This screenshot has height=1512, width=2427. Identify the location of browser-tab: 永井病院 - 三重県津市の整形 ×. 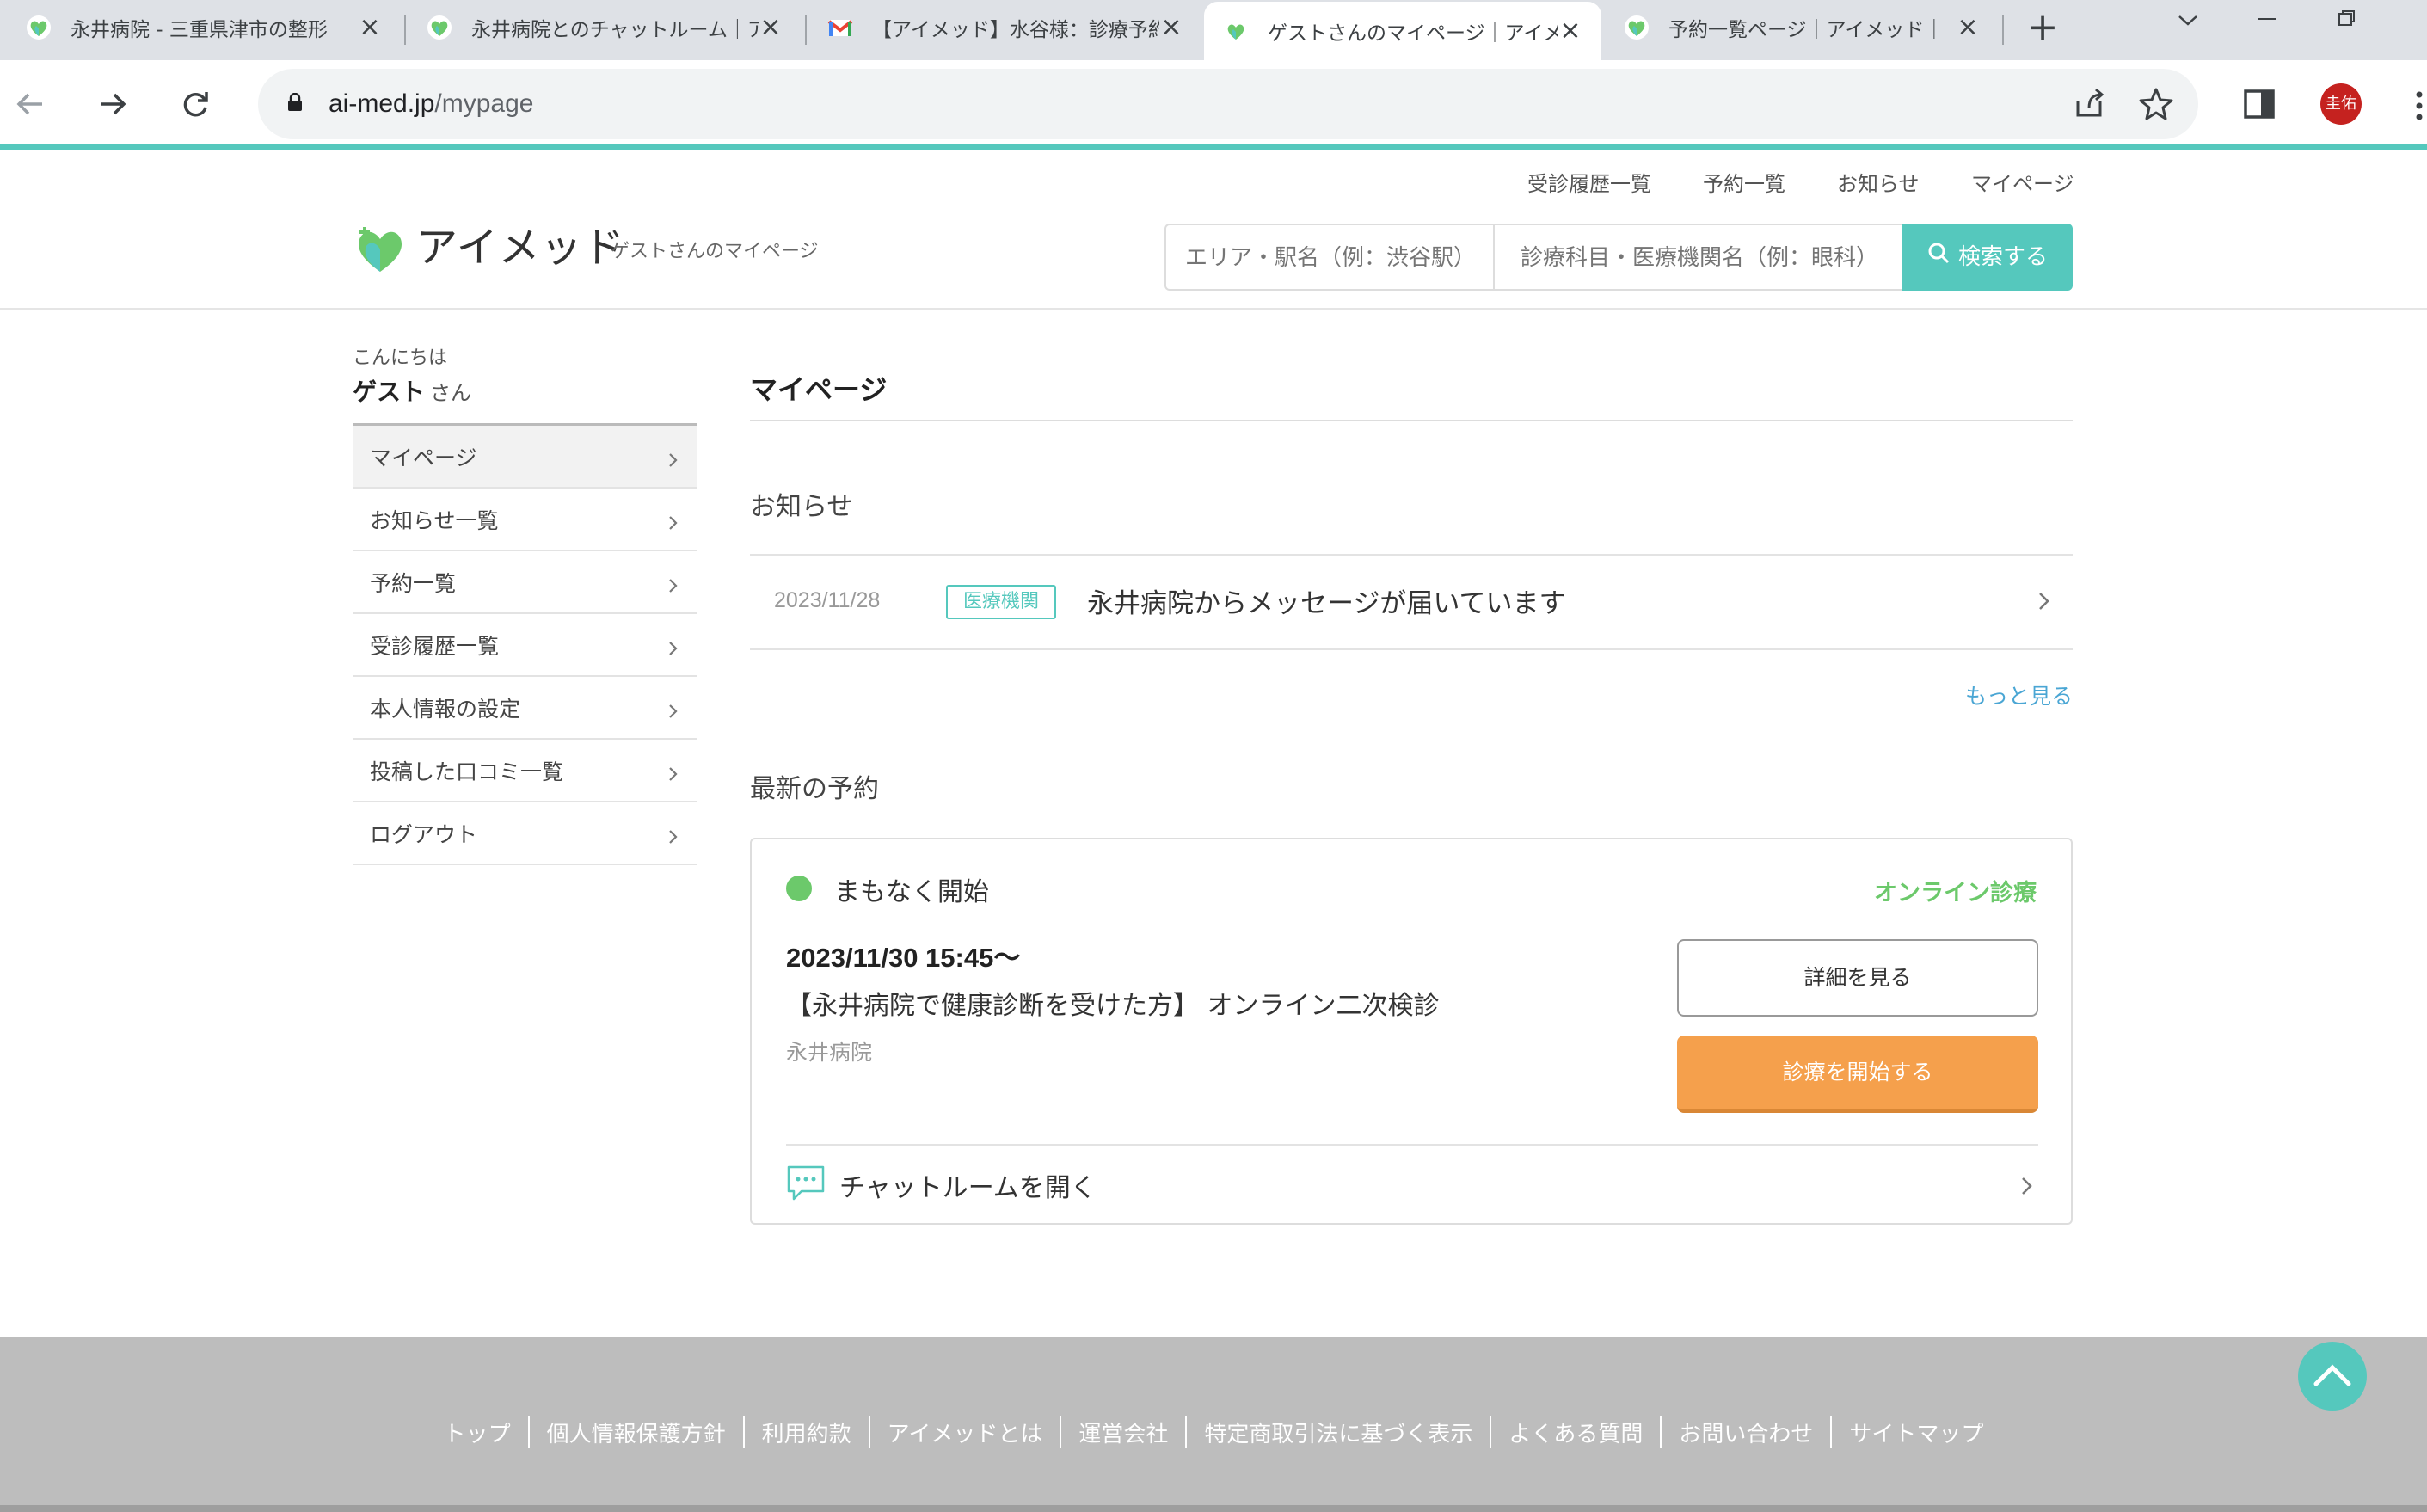
(204, 28).